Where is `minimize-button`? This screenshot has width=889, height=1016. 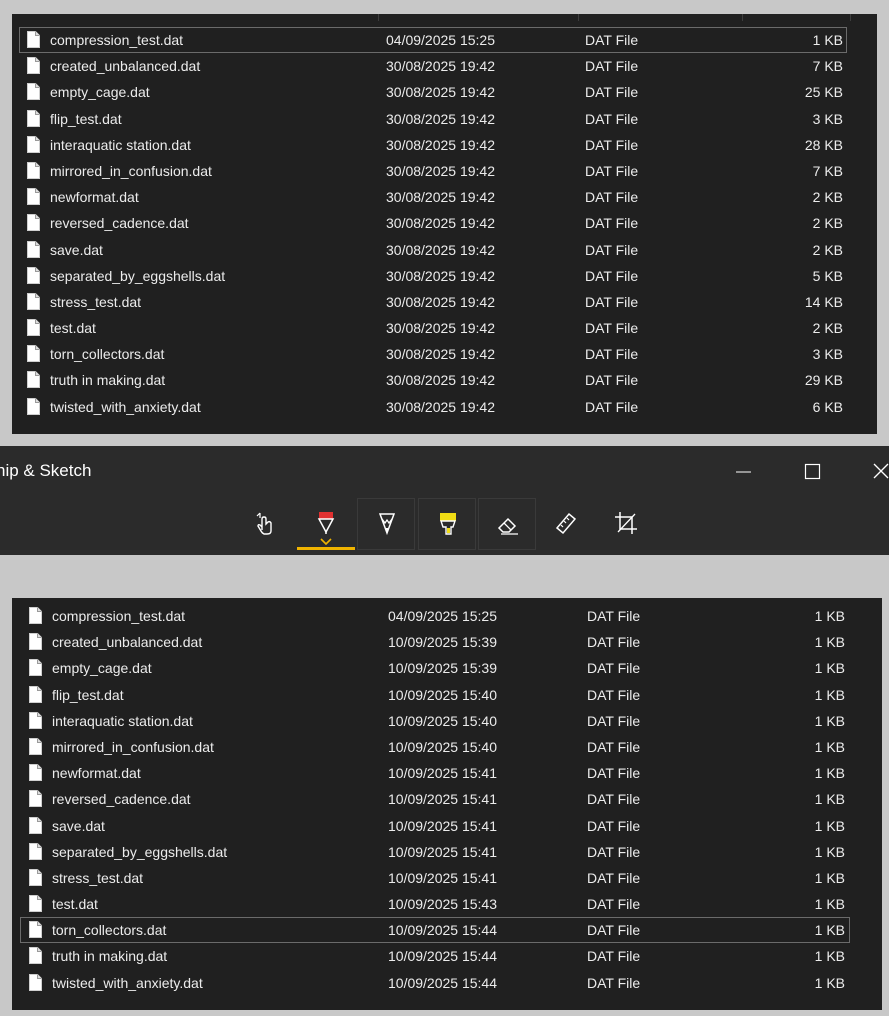
minimize-button is located at coordinates (742, 472).